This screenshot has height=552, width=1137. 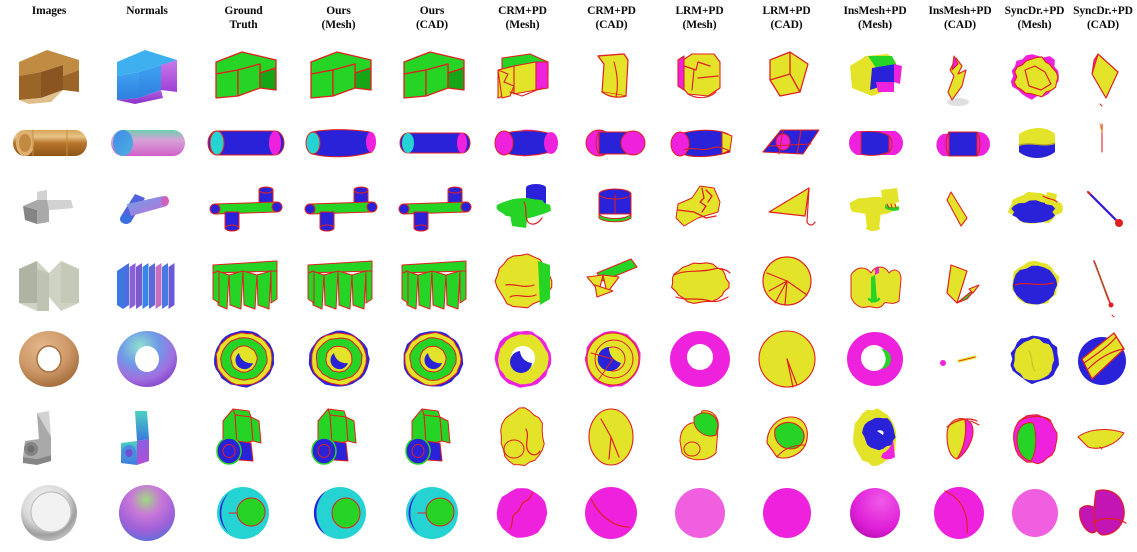 I want to click on render-row-7-ours-cad, so click(x=432, y=513).